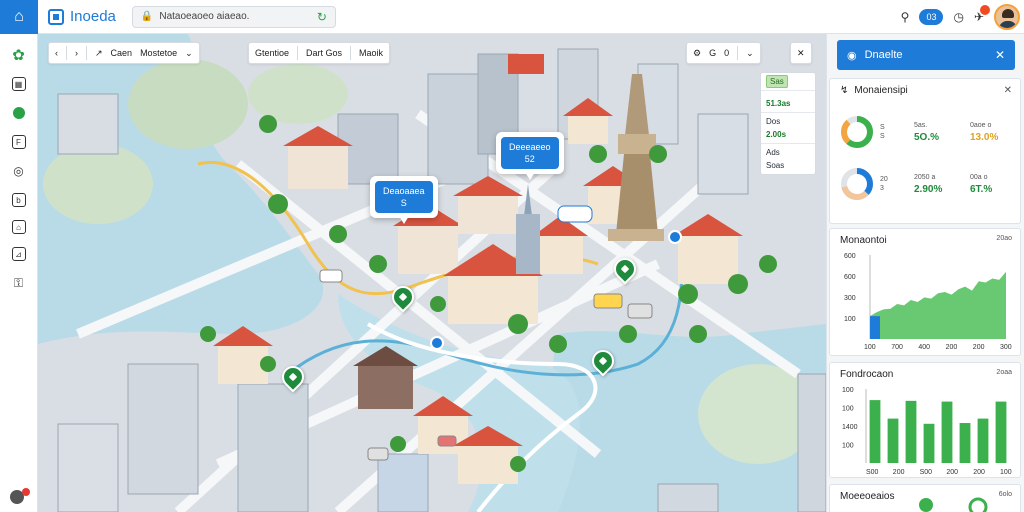  I want to click on settings-alert-badge, so click(26, 492).